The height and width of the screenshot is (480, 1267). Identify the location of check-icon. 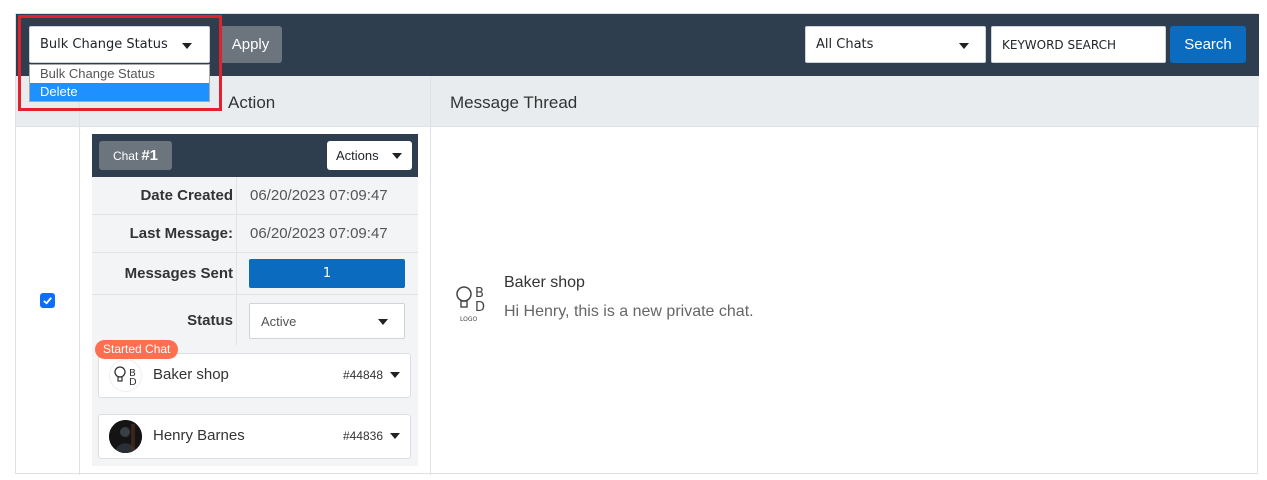
(47, 301).